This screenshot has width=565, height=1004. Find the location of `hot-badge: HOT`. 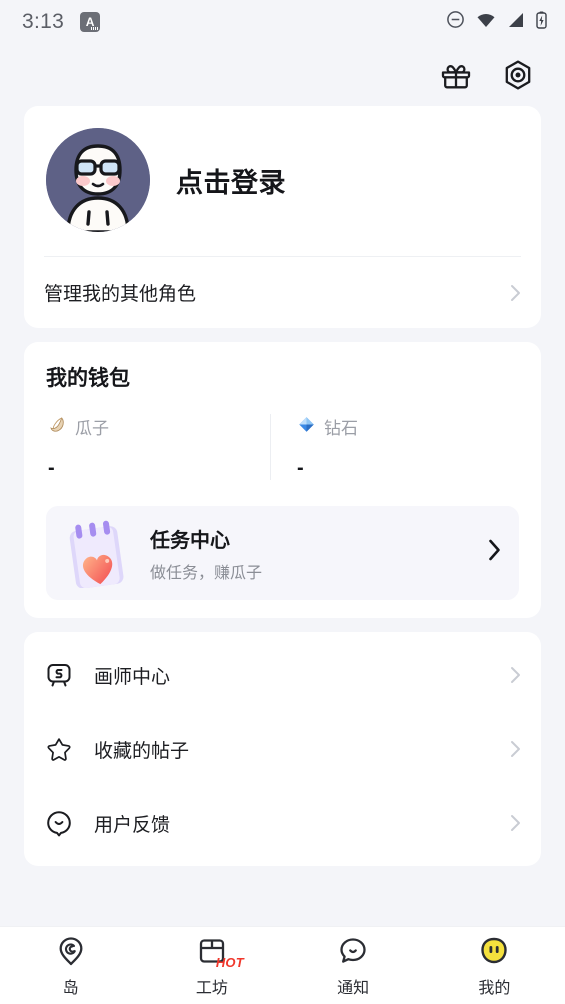

hot-badge: HOT is located at coordinates (229, 962).